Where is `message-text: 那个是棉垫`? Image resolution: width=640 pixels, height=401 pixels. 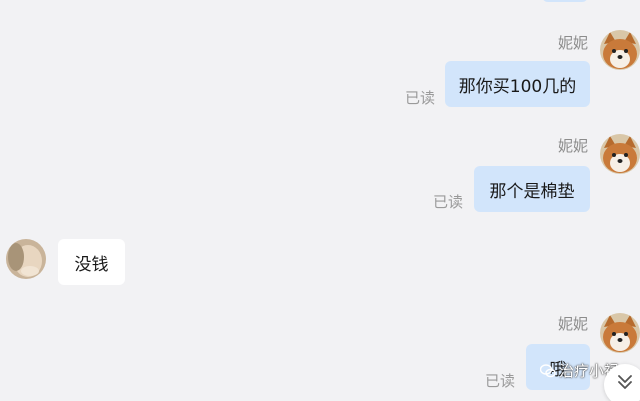 message-text: 那个是棉垫 is located at coordinates (532, 191).